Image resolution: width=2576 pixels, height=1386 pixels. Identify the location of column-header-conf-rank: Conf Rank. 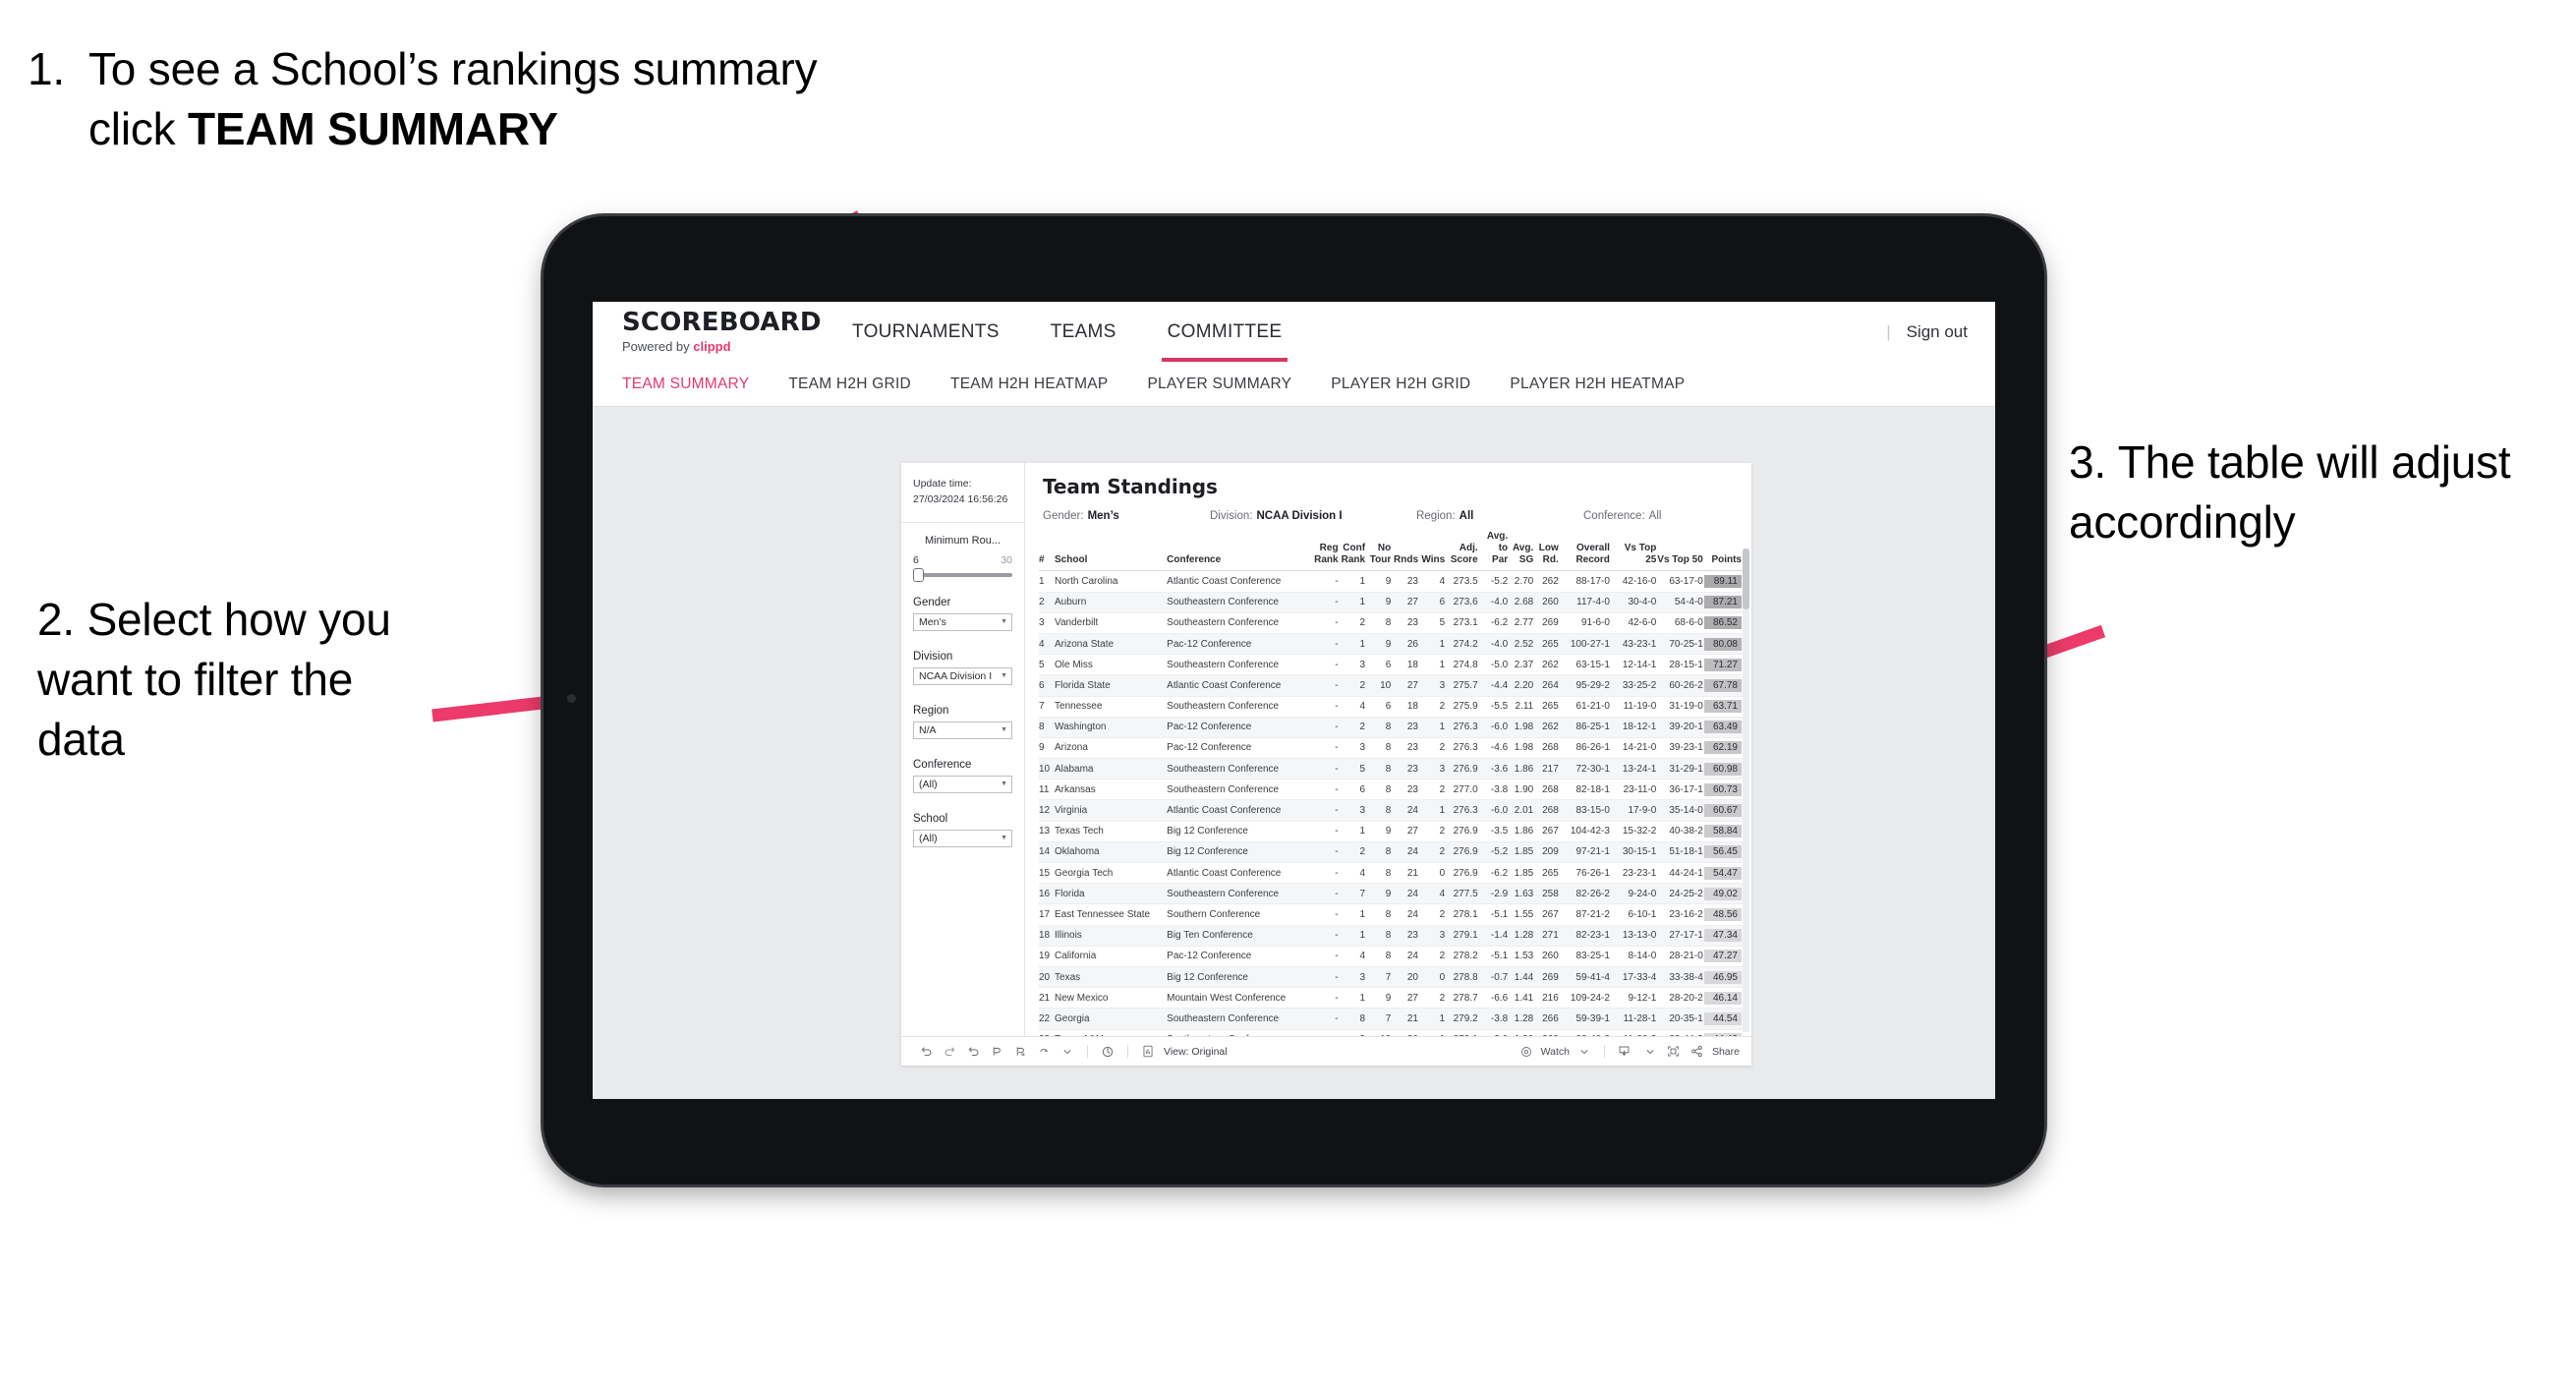
(1352, 551).